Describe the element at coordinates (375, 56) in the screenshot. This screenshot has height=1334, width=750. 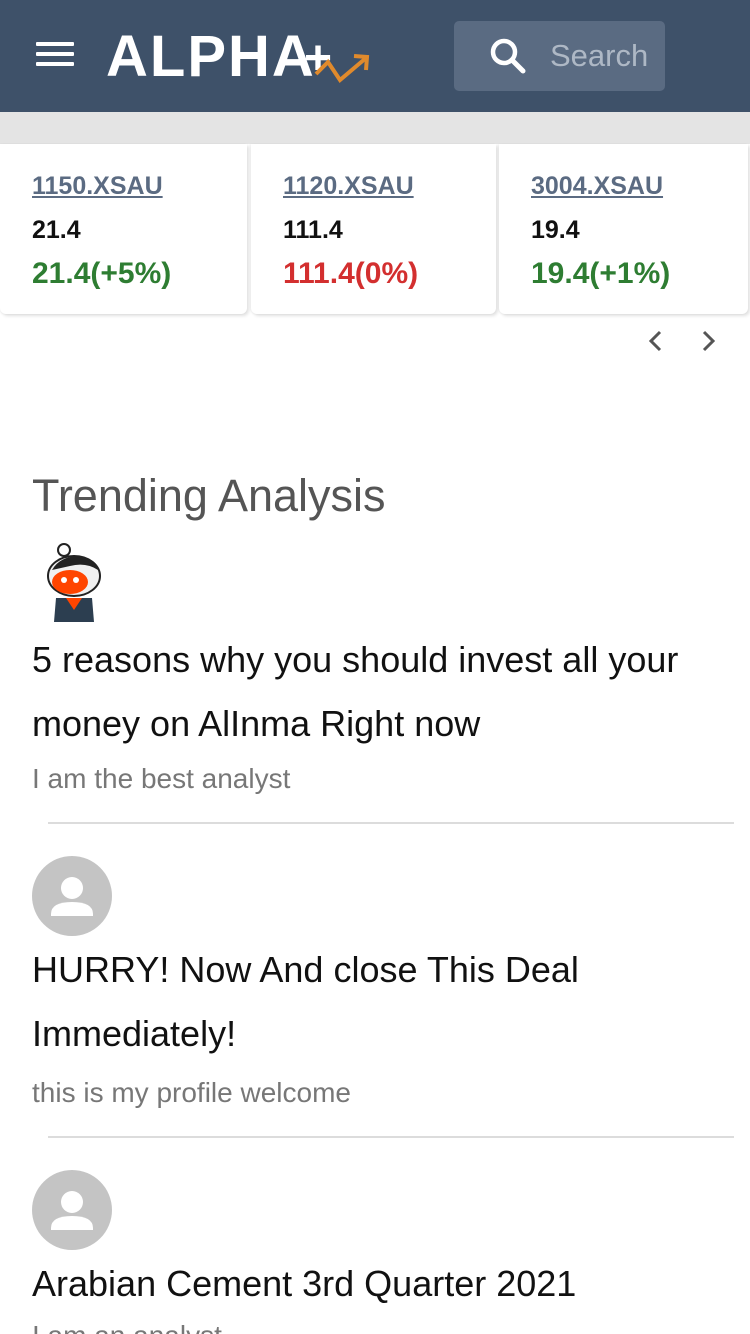
I see `app-header: ALPHA +` at that location.